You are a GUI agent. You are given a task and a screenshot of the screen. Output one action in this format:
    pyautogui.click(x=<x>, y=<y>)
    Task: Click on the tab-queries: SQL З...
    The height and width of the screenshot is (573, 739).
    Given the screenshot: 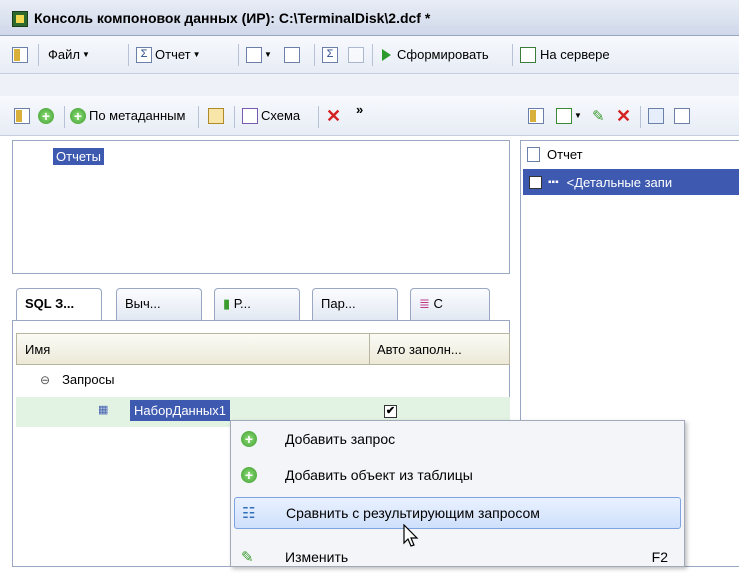 What is the action you would take?
    pyautogui.click(x=59, y=304)
    